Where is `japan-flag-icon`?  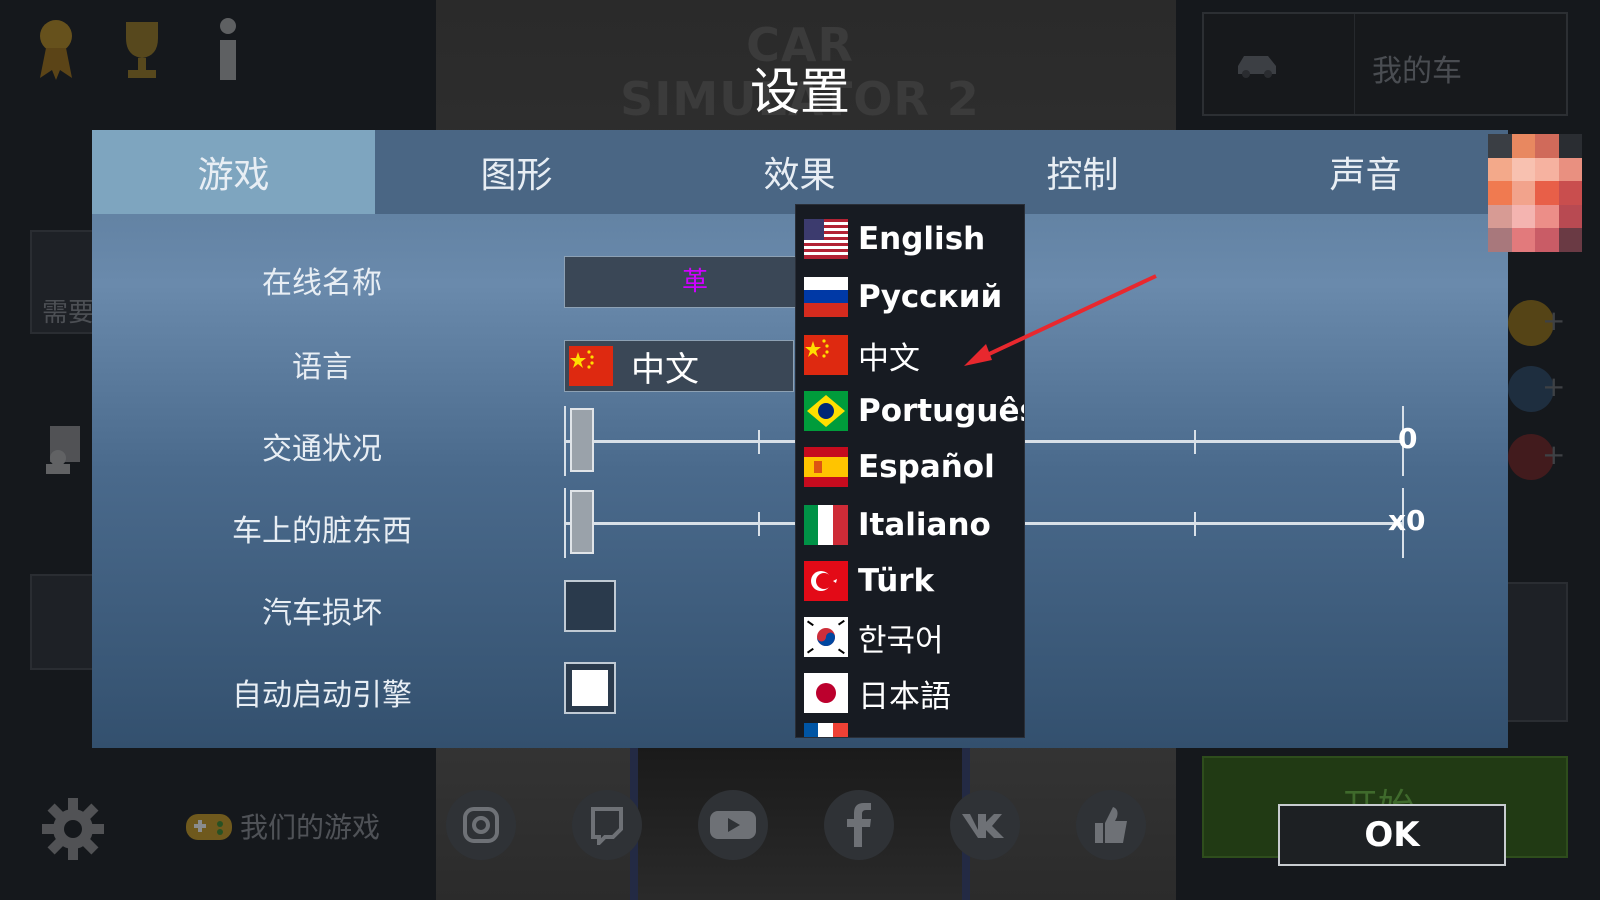
japan-flag-icon is located at coordinates (826, 693).